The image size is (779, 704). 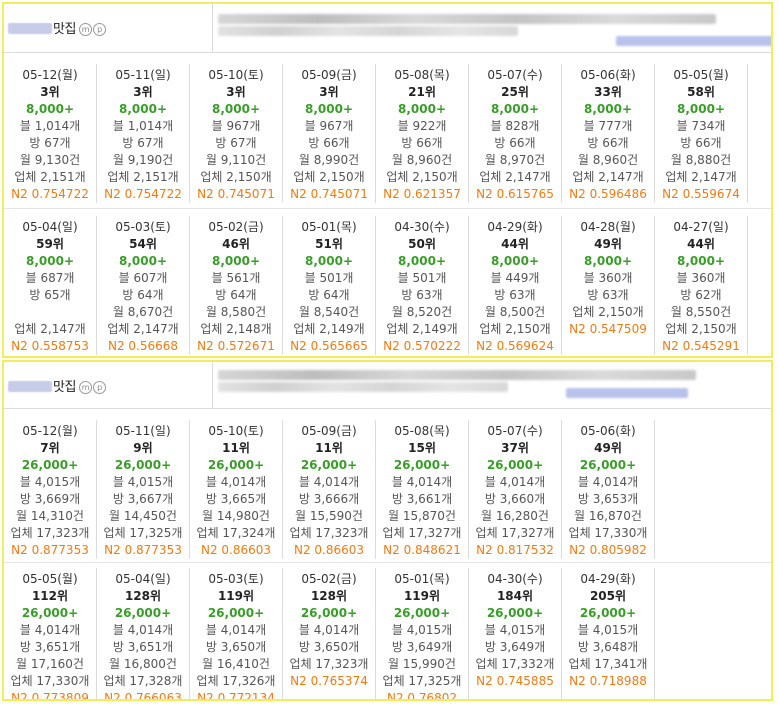 I want to click on rank-value: 44위, so click(x=515, y=244).